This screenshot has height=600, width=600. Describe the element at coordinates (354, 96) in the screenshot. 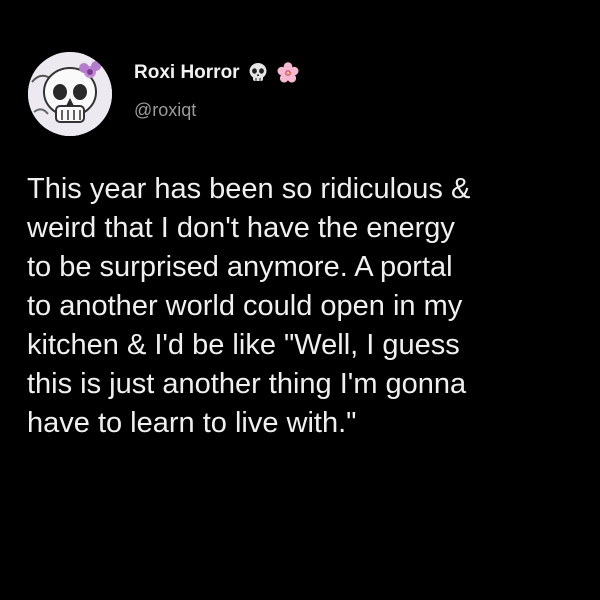

I see `tweet-header: Roxi Horror @roxiqt` at that location.